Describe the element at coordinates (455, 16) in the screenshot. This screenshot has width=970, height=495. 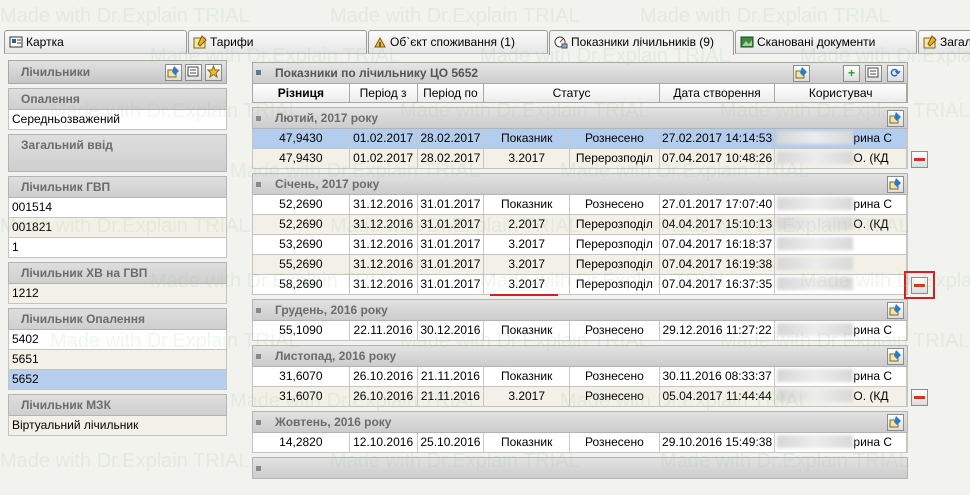
I see `watermark-text: Made with Dr.Explain TRIAL` at that location.